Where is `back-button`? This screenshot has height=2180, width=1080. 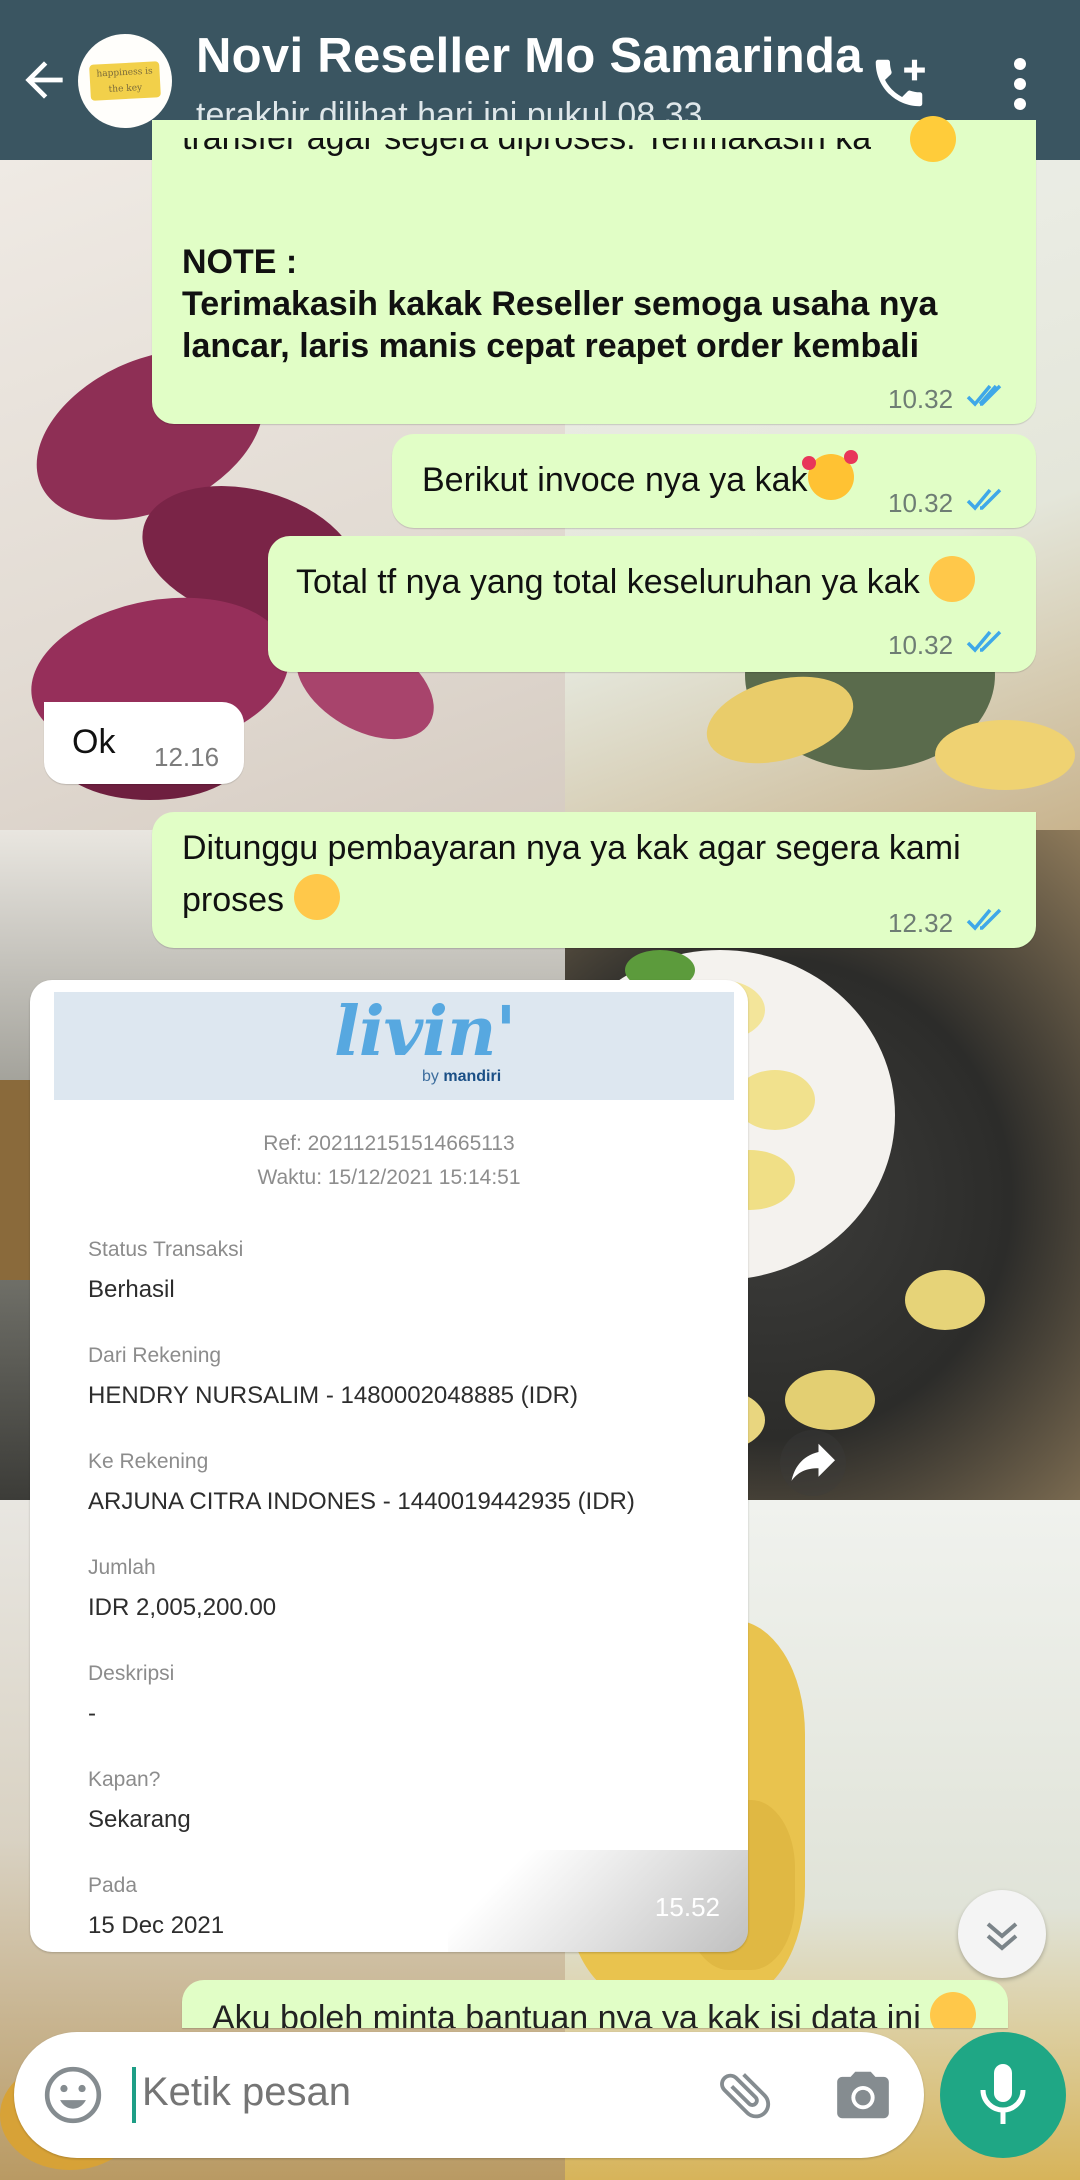
back-button is located at coordinates (44, 80).